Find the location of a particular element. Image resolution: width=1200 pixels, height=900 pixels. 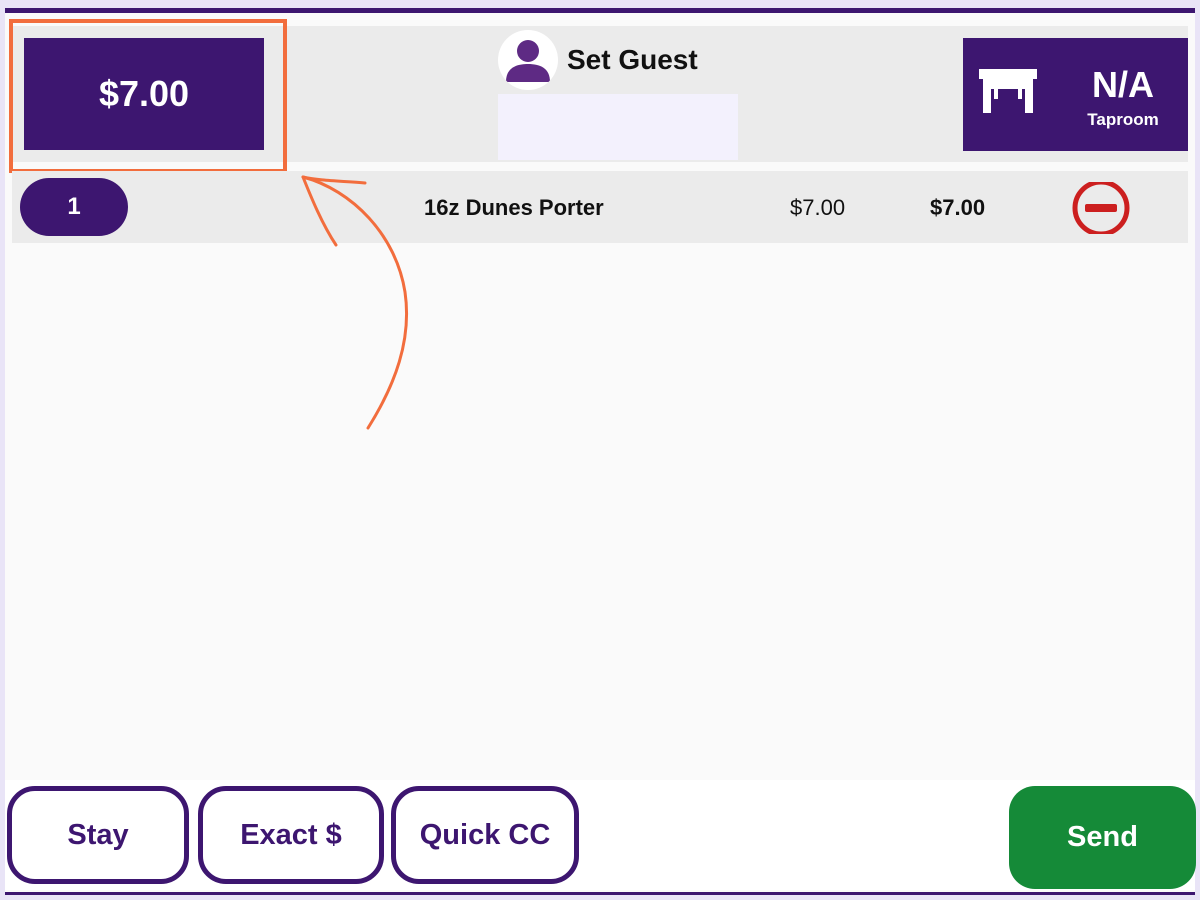

send-button: Send is located at coordinates (1102, 837).